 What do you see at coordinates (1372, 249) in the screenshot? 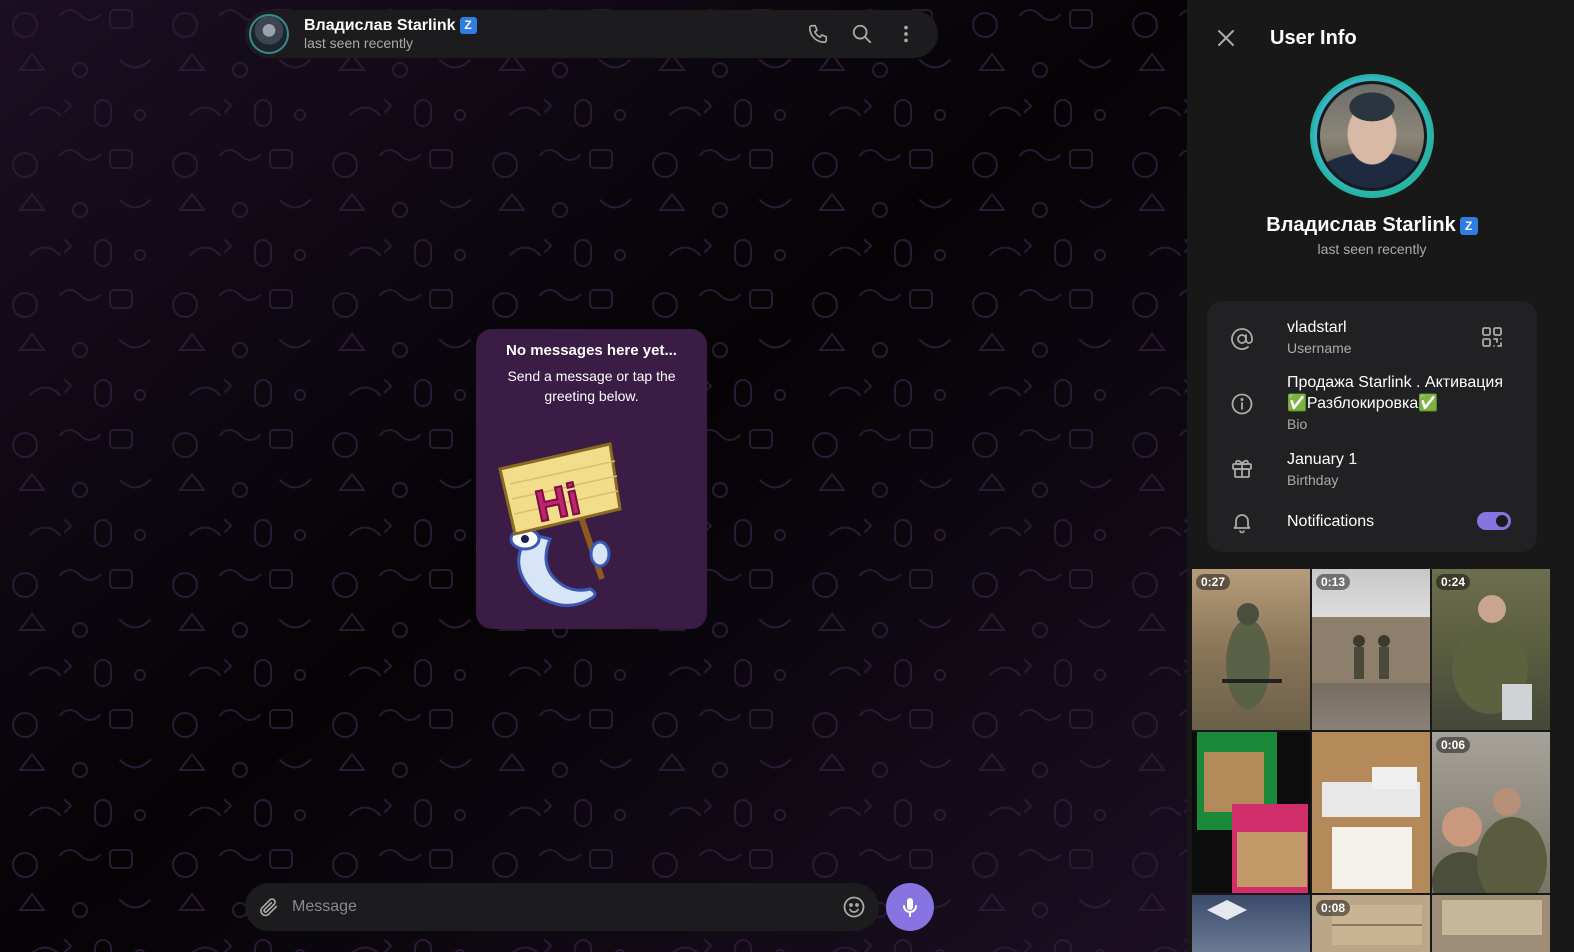
I see `profile-status: last seen recently` at bounding box center [1372, 249].